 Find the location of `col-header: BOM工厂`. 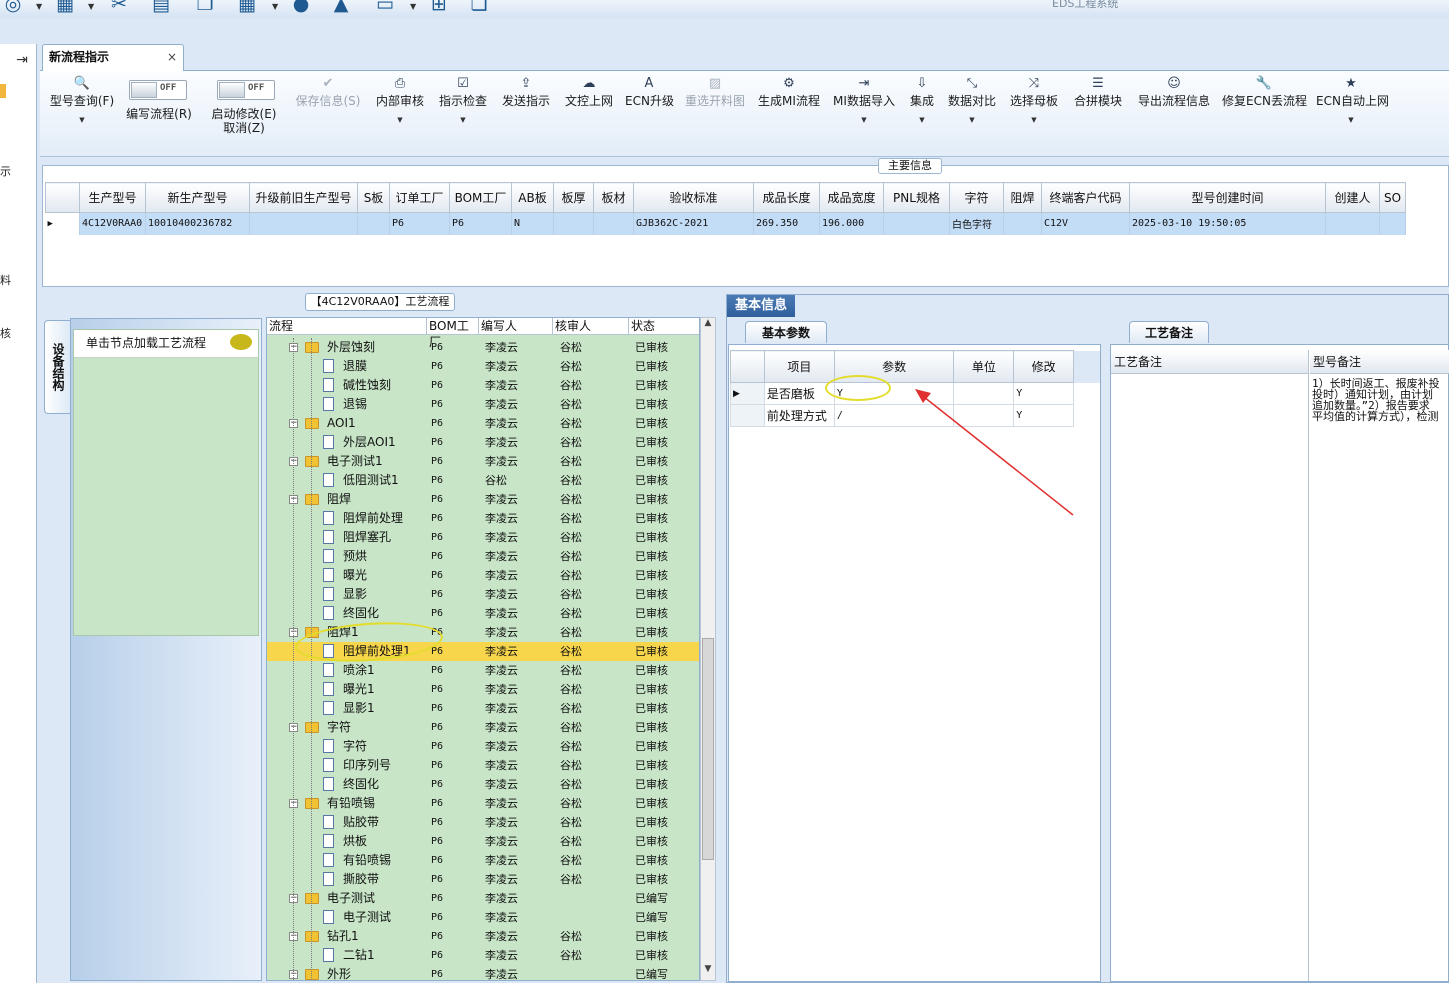

col-header: BOM工厂 is located at coordinates (480, 197).